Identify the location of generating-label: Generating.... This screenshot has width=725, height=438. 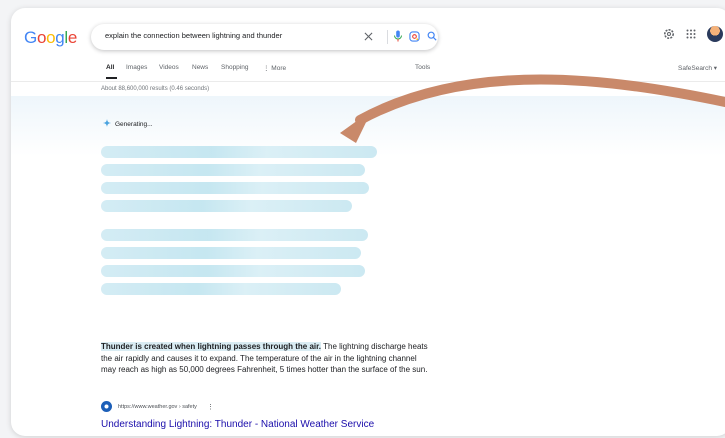
(134, 124).